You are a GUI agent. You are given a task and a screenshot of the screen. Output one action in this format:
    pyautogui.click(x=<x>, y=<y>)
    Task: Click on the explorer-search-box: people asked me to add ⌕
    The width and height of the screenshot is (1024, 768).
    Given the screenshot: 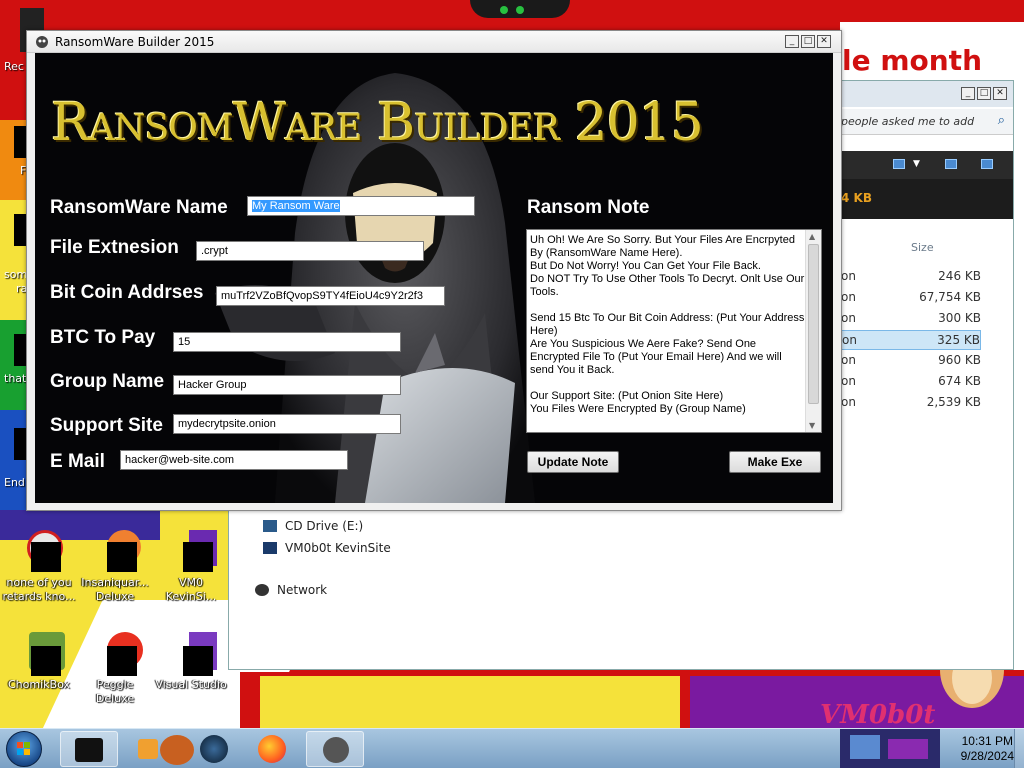 What is the action you would take?
    pyautogui.click(x=927, y=122)
    